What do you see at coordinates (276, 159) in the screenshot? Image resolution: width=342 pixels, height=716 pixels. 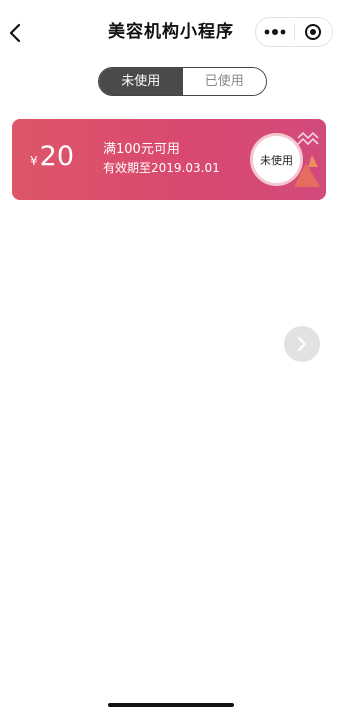 I see `coupon-status-badge: 未使用` at bounding box center [276, 159].